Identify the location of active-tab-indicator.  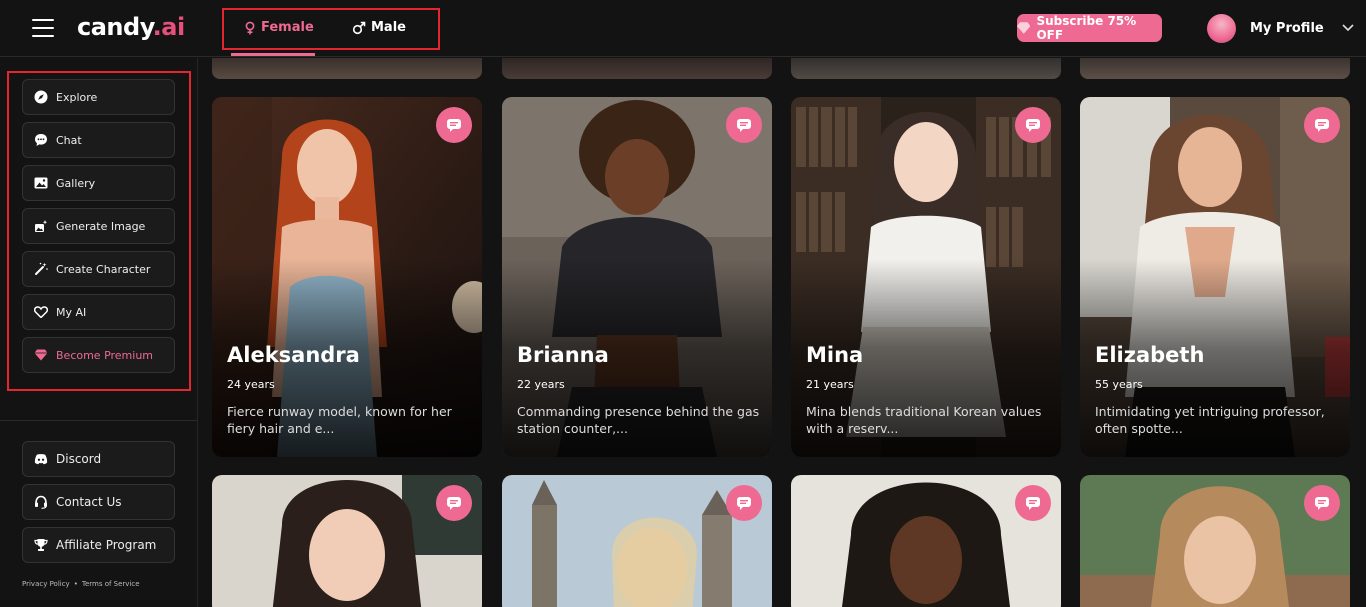
(273, 54).